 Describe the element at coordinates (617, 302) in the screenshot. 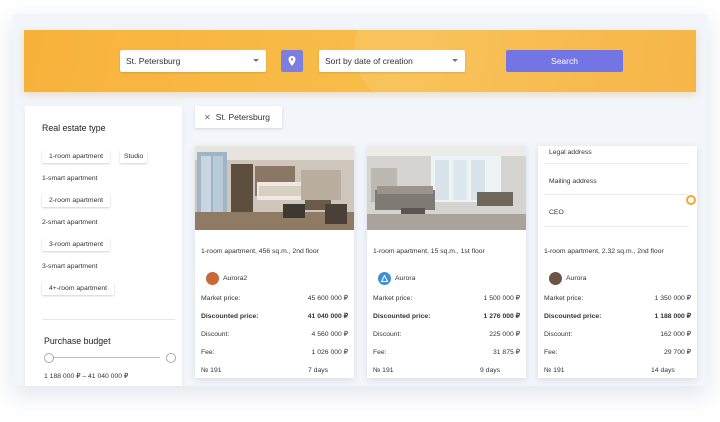

I see `market-price-row: Market price: 1 350 000 ₽` at that location.